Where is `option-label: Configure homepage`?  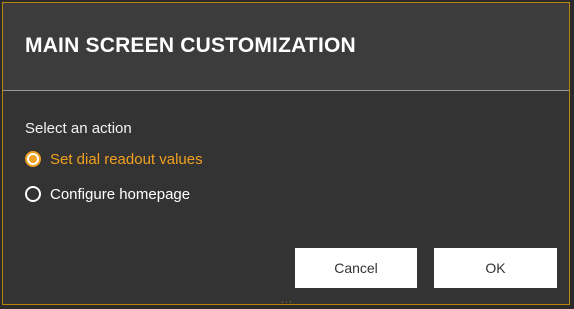 option-label: Configure homepage is located at coordinates (120, 194).